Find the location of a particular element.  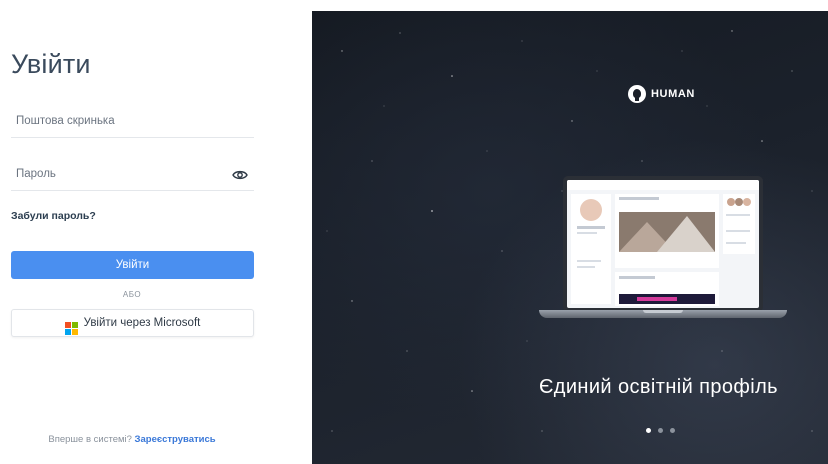

microsoft-login-button: Увійти через Microsoft is located at coordinates (132, 323).